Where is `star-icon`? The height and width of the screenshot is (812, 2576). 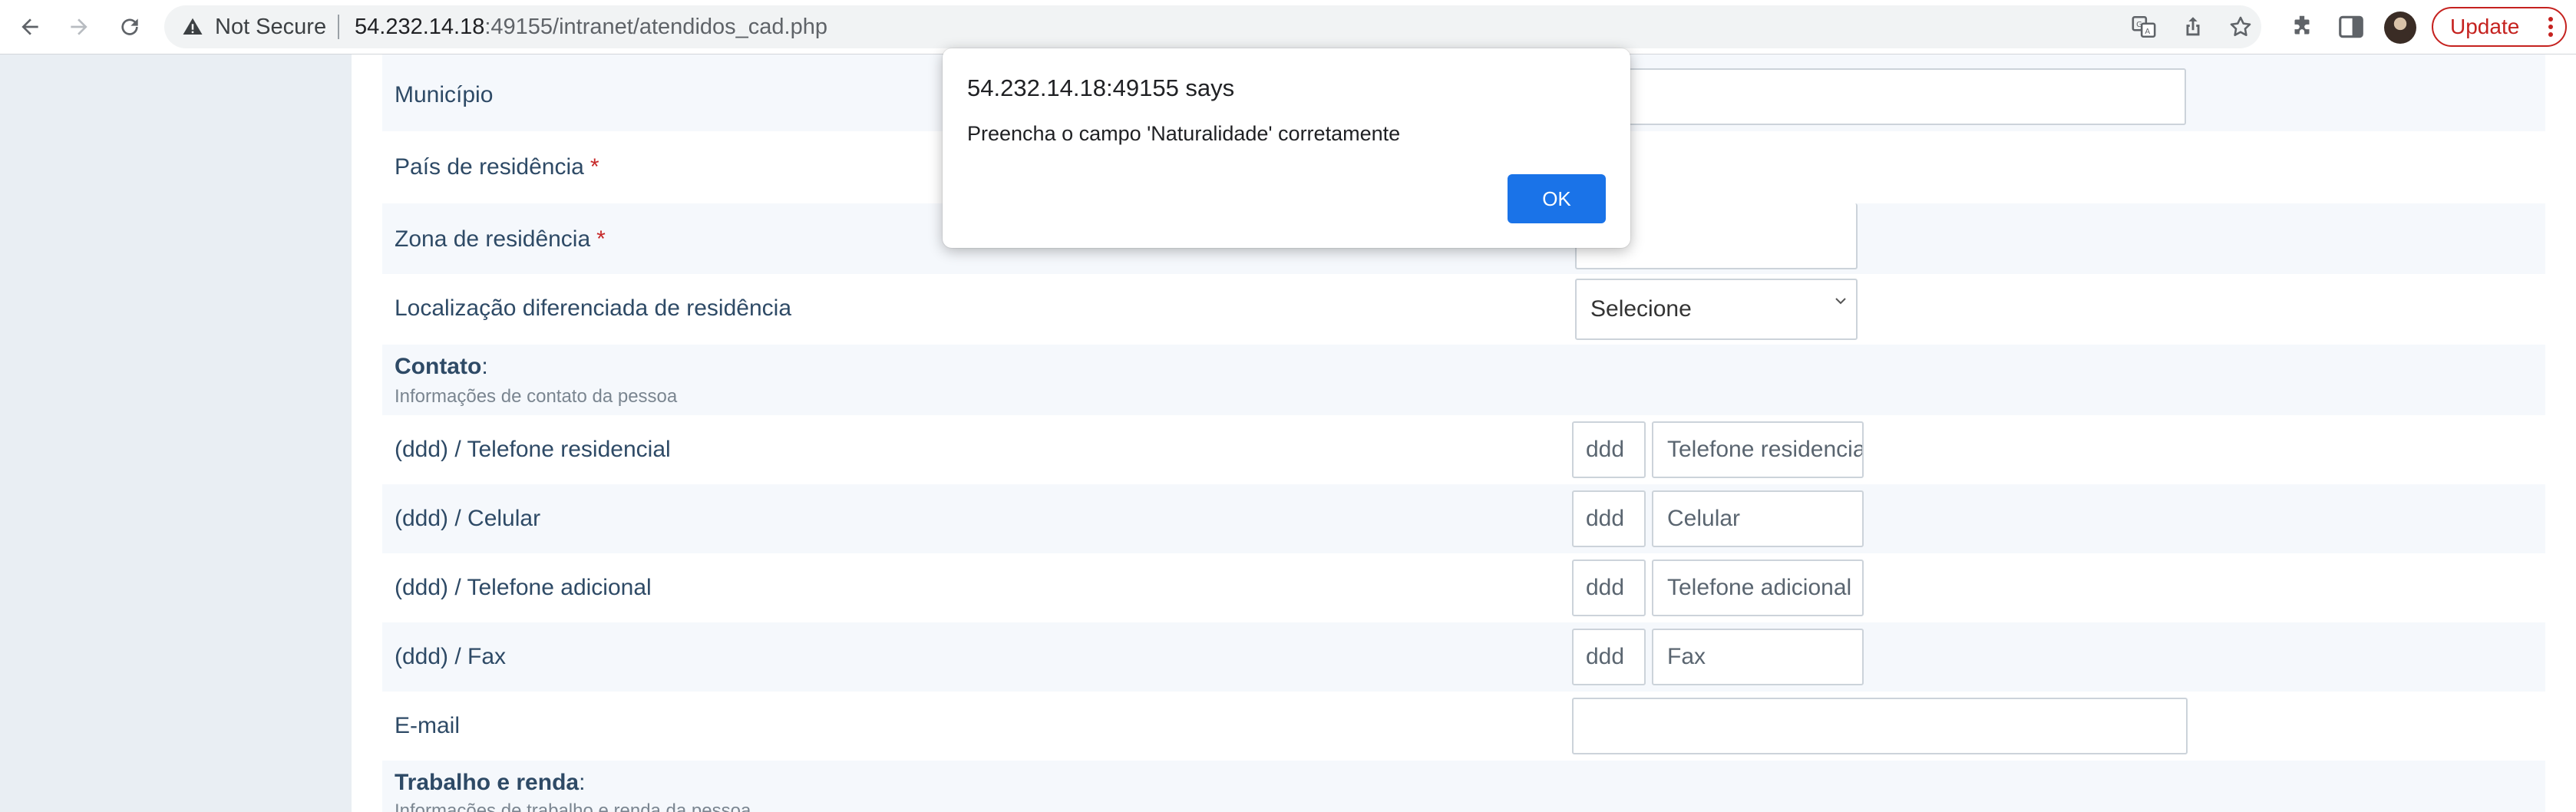 star-icon is located at coordinates (2241, 27).